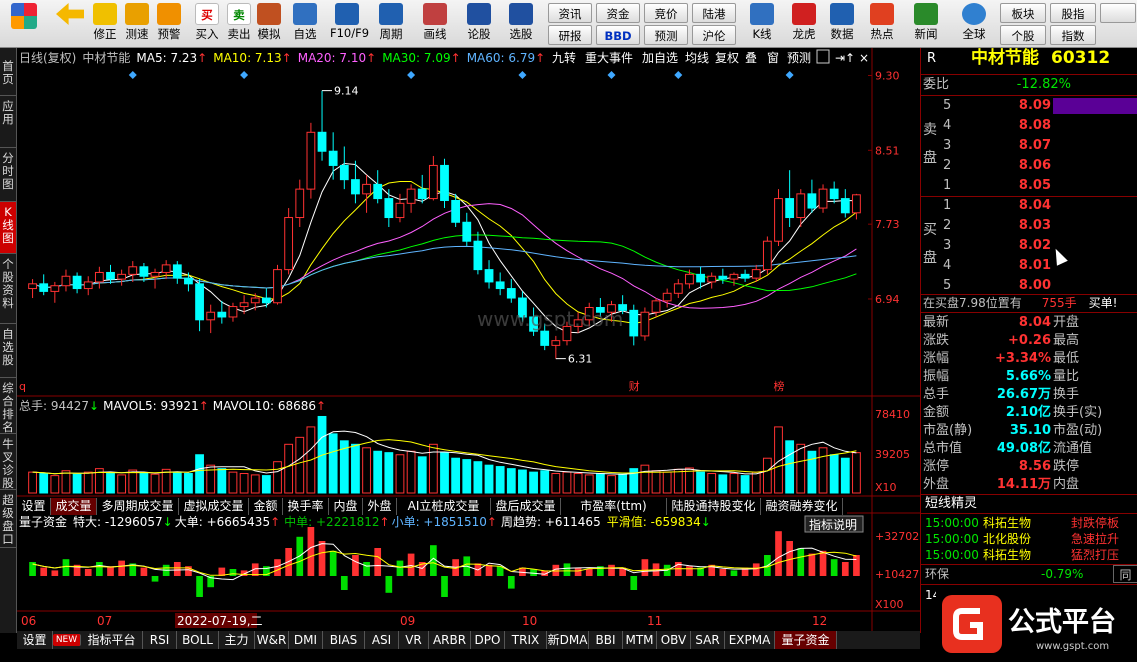  Describe the element at coordinates (564, 57) in the screenshot. I see `chart-button-九转: 九转` at that location.